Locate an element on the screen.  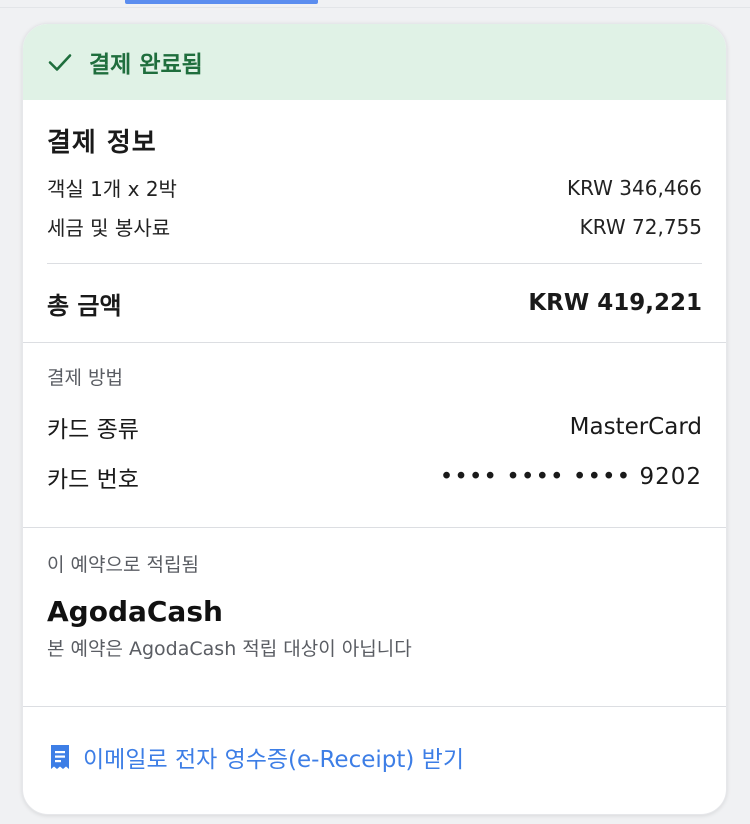
top-tab-bar is located at coordinates (375, 4).